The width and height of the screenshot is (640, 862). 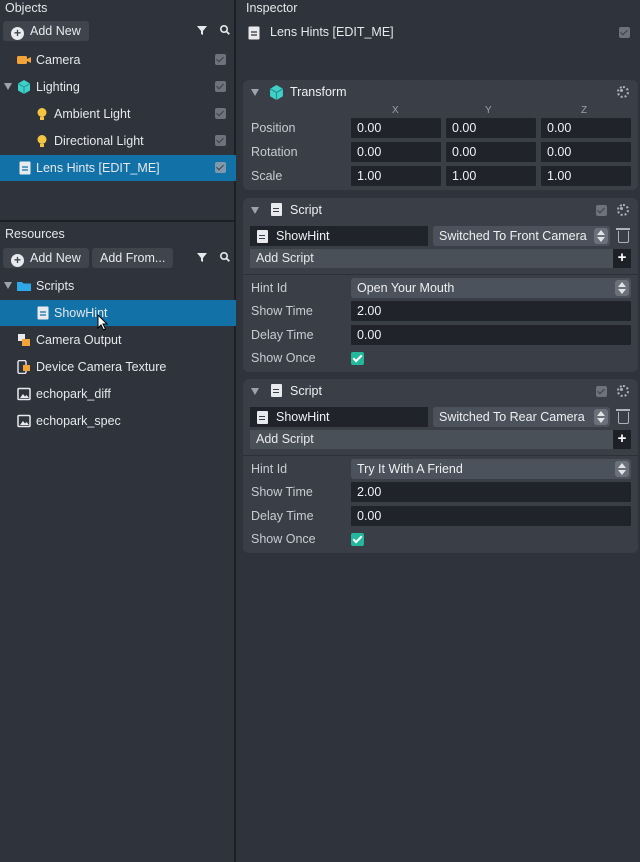 I want to click on event-dropdown: Switched To Front Camera, so click(x=521, y=236).